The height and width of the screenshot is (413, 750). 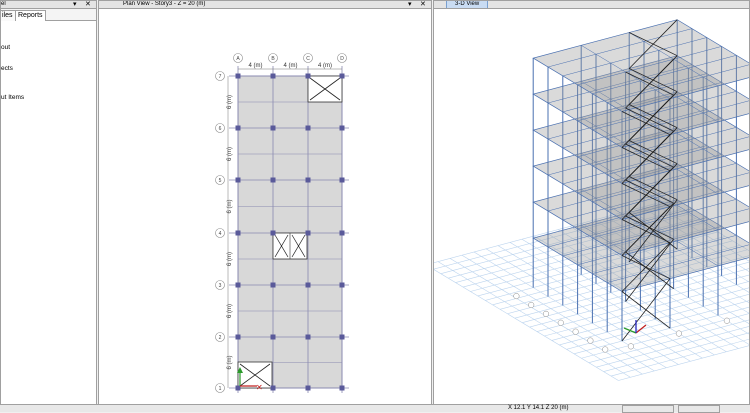 What do you see at coordinates (220, 338) in the screenshot?
I see `grid-bubble-y-label: 2` at bounding box center [220, 338].